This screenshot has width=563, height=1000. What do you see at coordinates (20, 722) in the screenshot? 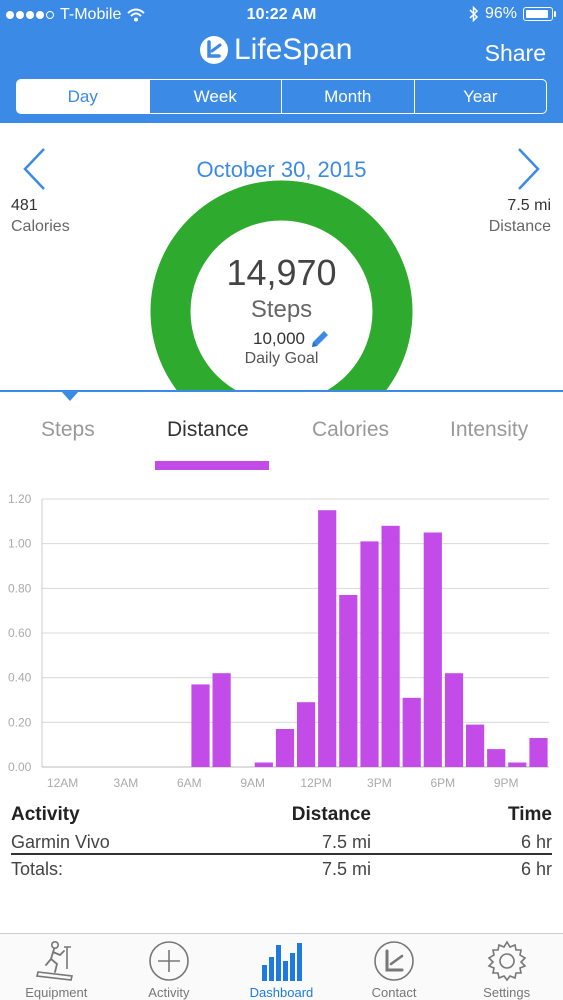
I see `y-tick-label: 0.20` at bounding box center [20, 722].